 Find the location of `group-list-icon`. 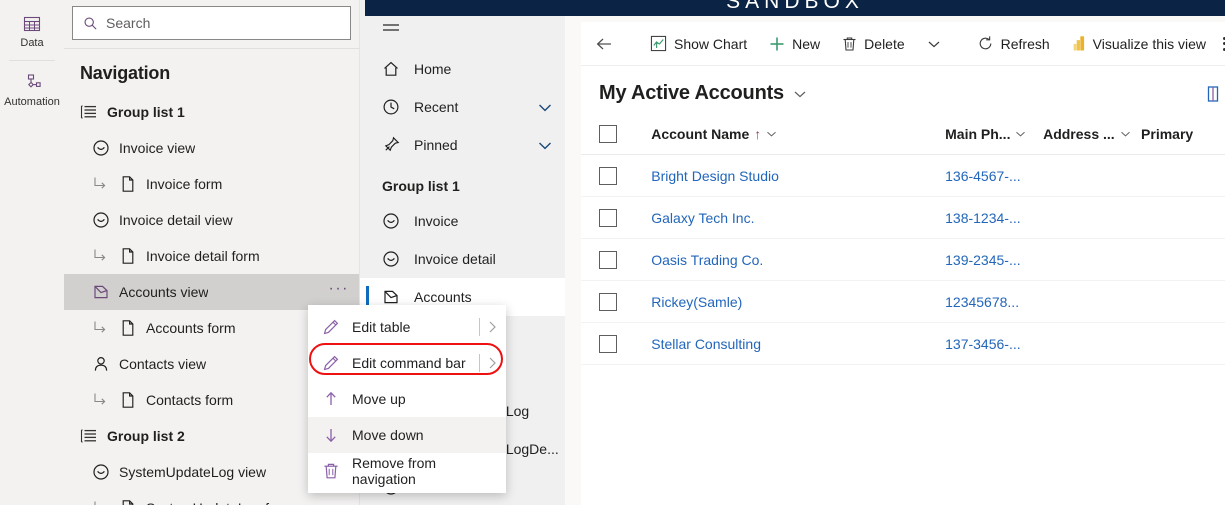

group-list-icon is located at coordinates (89, 112).